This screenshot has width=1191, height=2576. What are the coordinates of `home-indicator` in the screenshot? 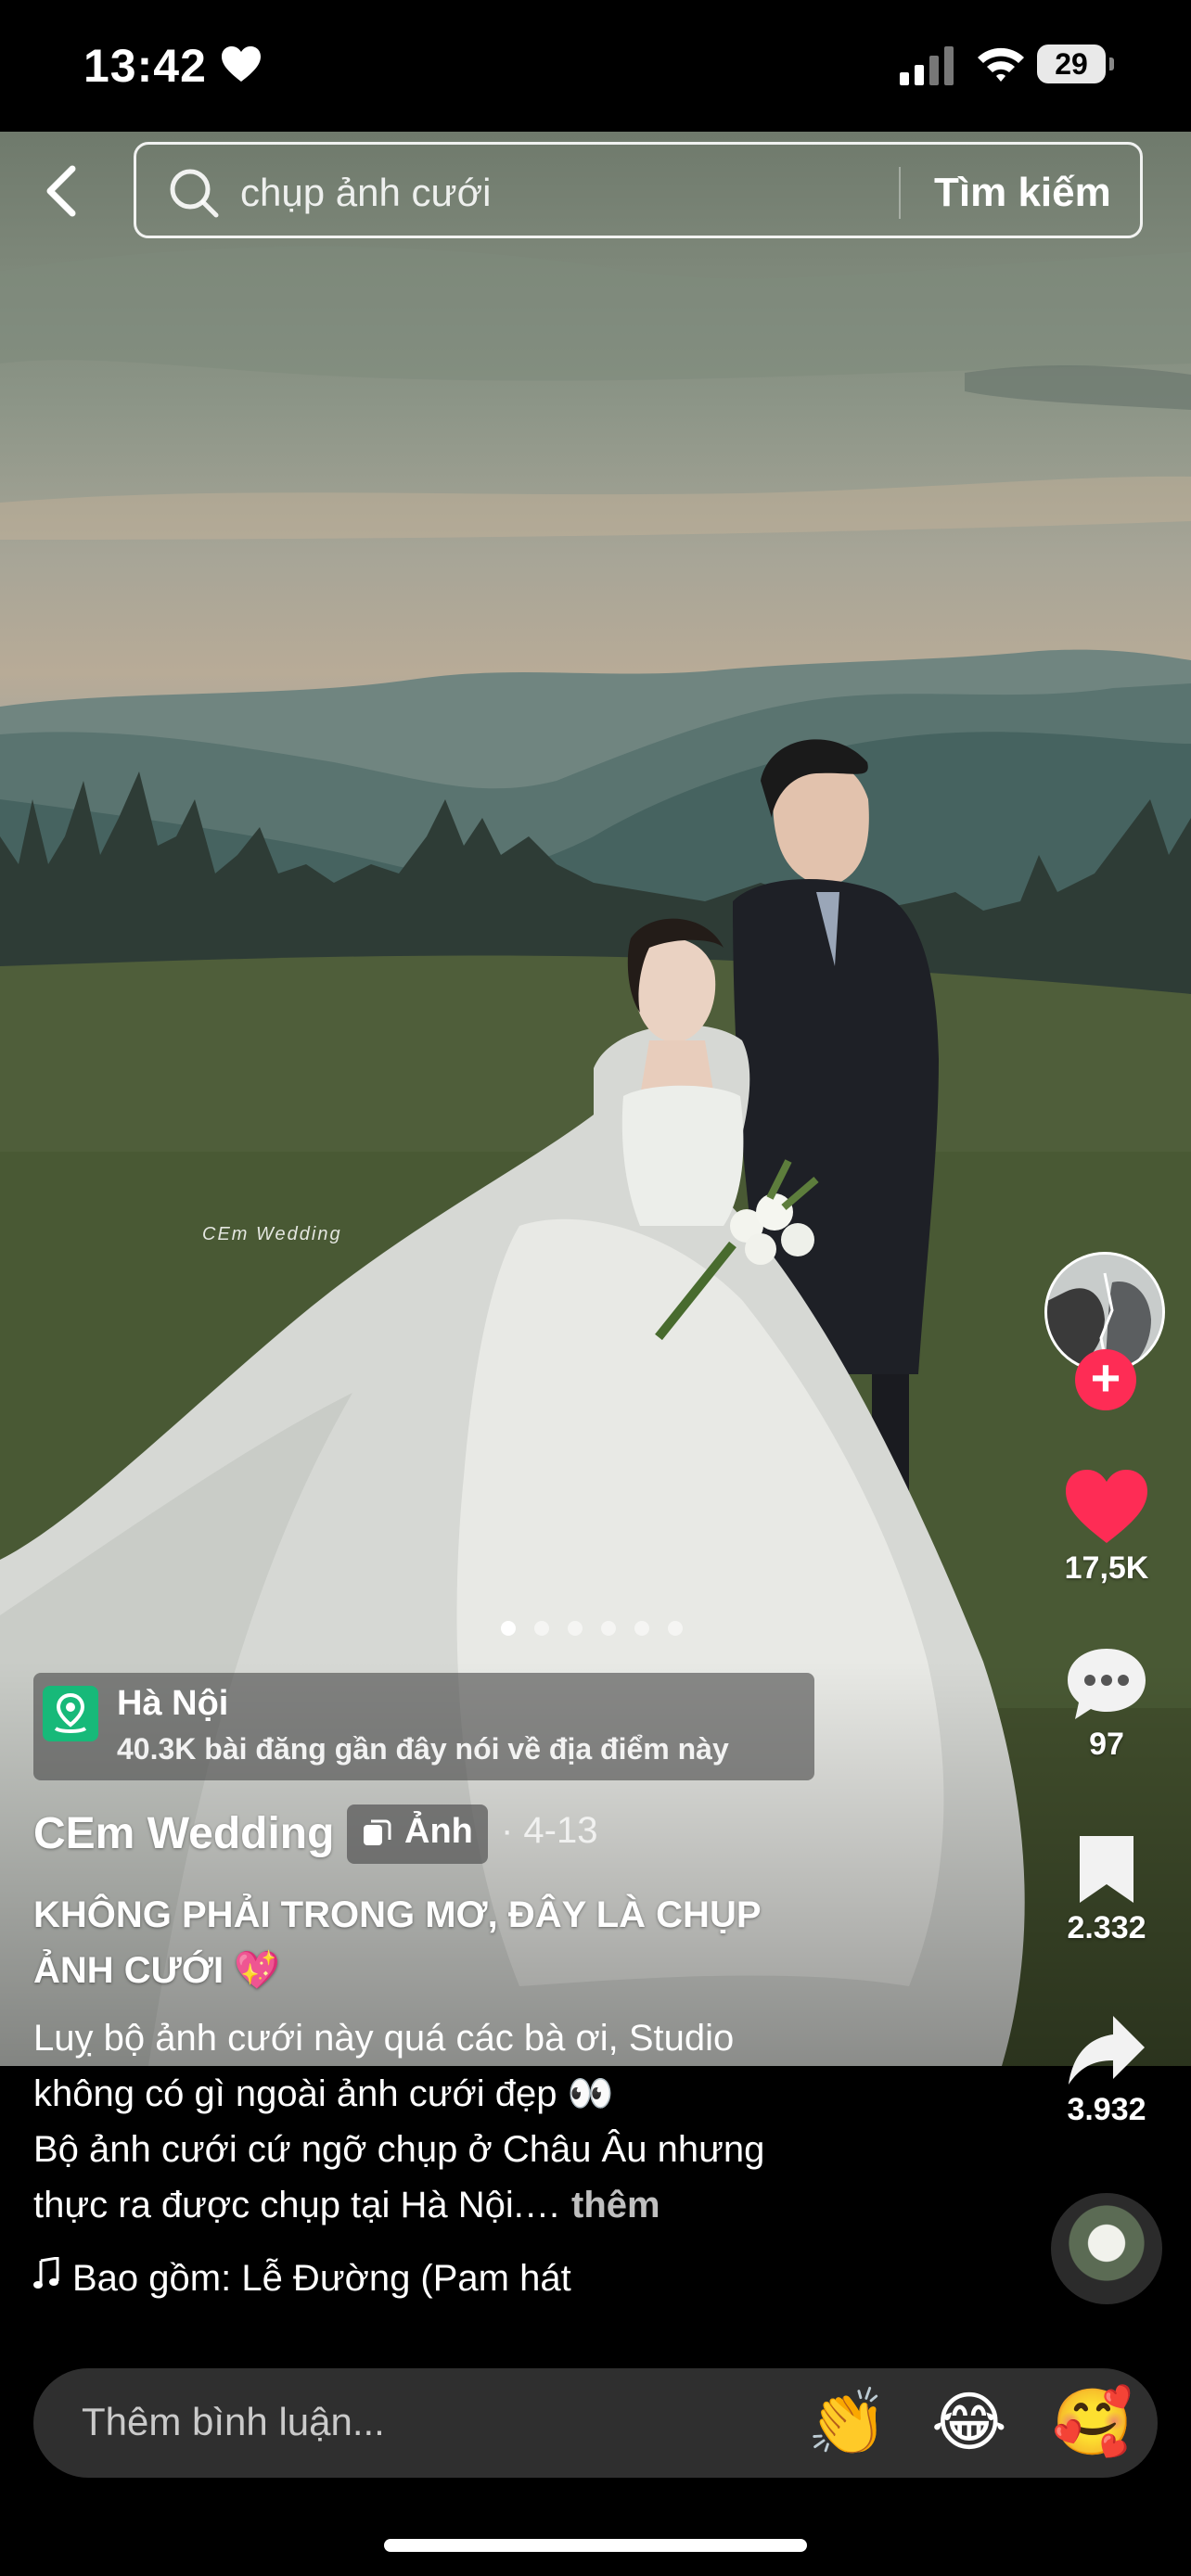 It's located at (595, 2545).